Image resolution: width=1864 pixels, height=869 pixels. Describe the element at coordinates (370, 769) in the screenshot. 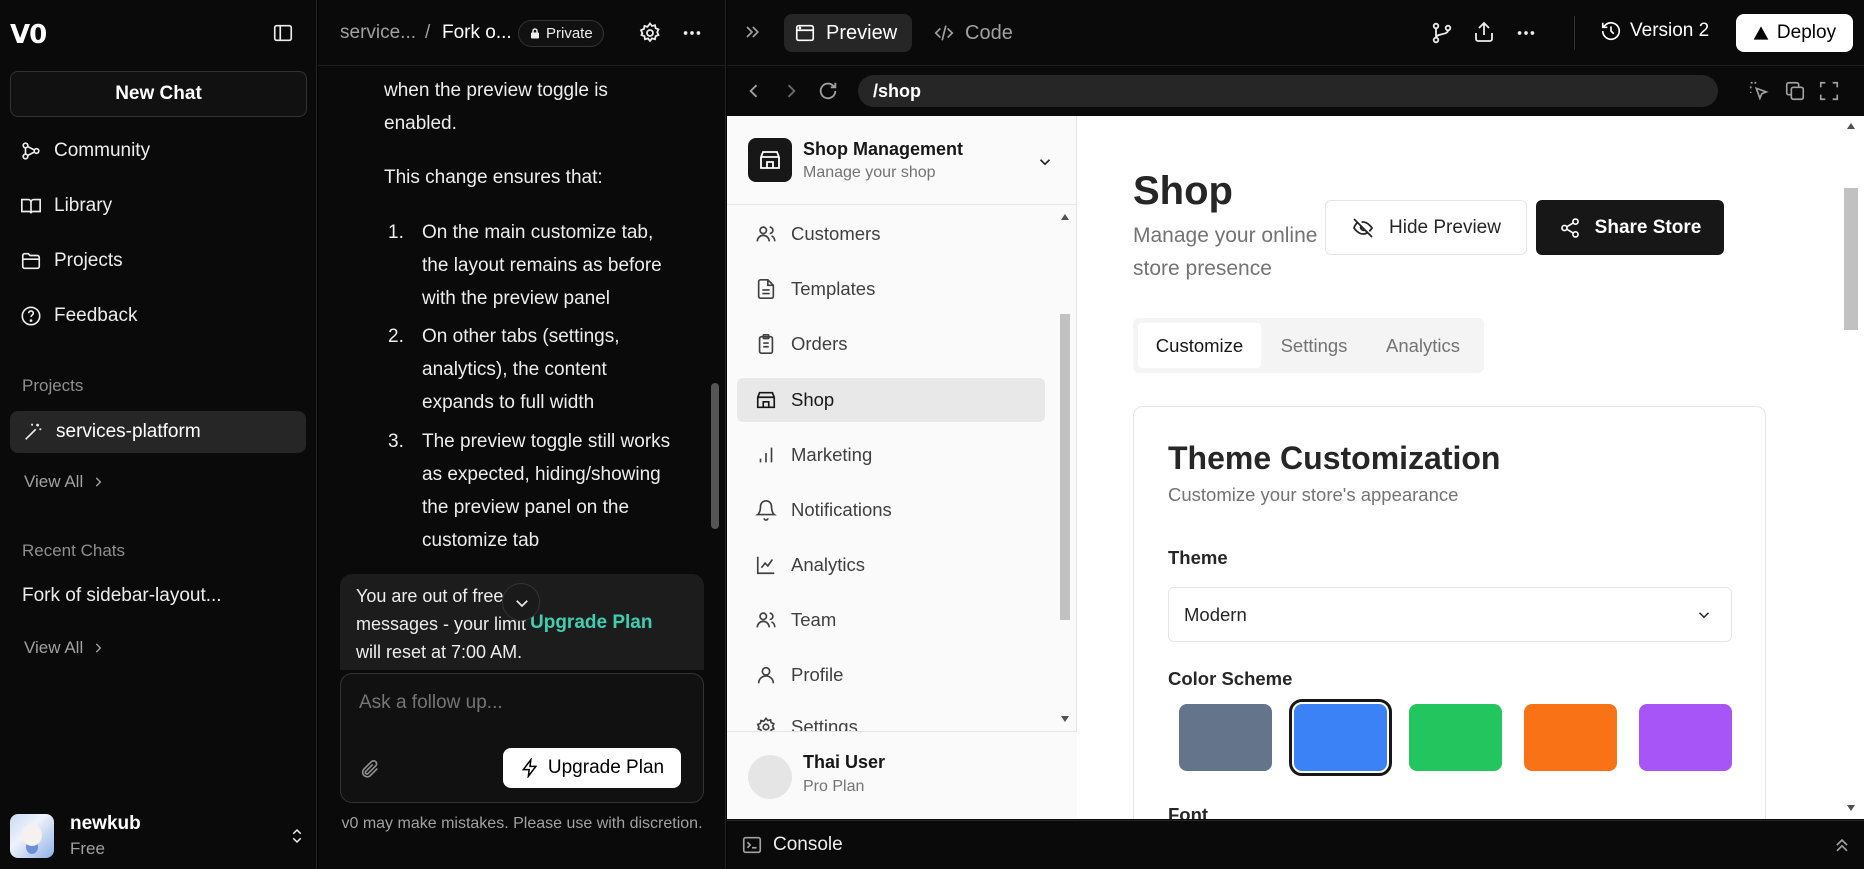

I see `paperclip-icon` at that location.